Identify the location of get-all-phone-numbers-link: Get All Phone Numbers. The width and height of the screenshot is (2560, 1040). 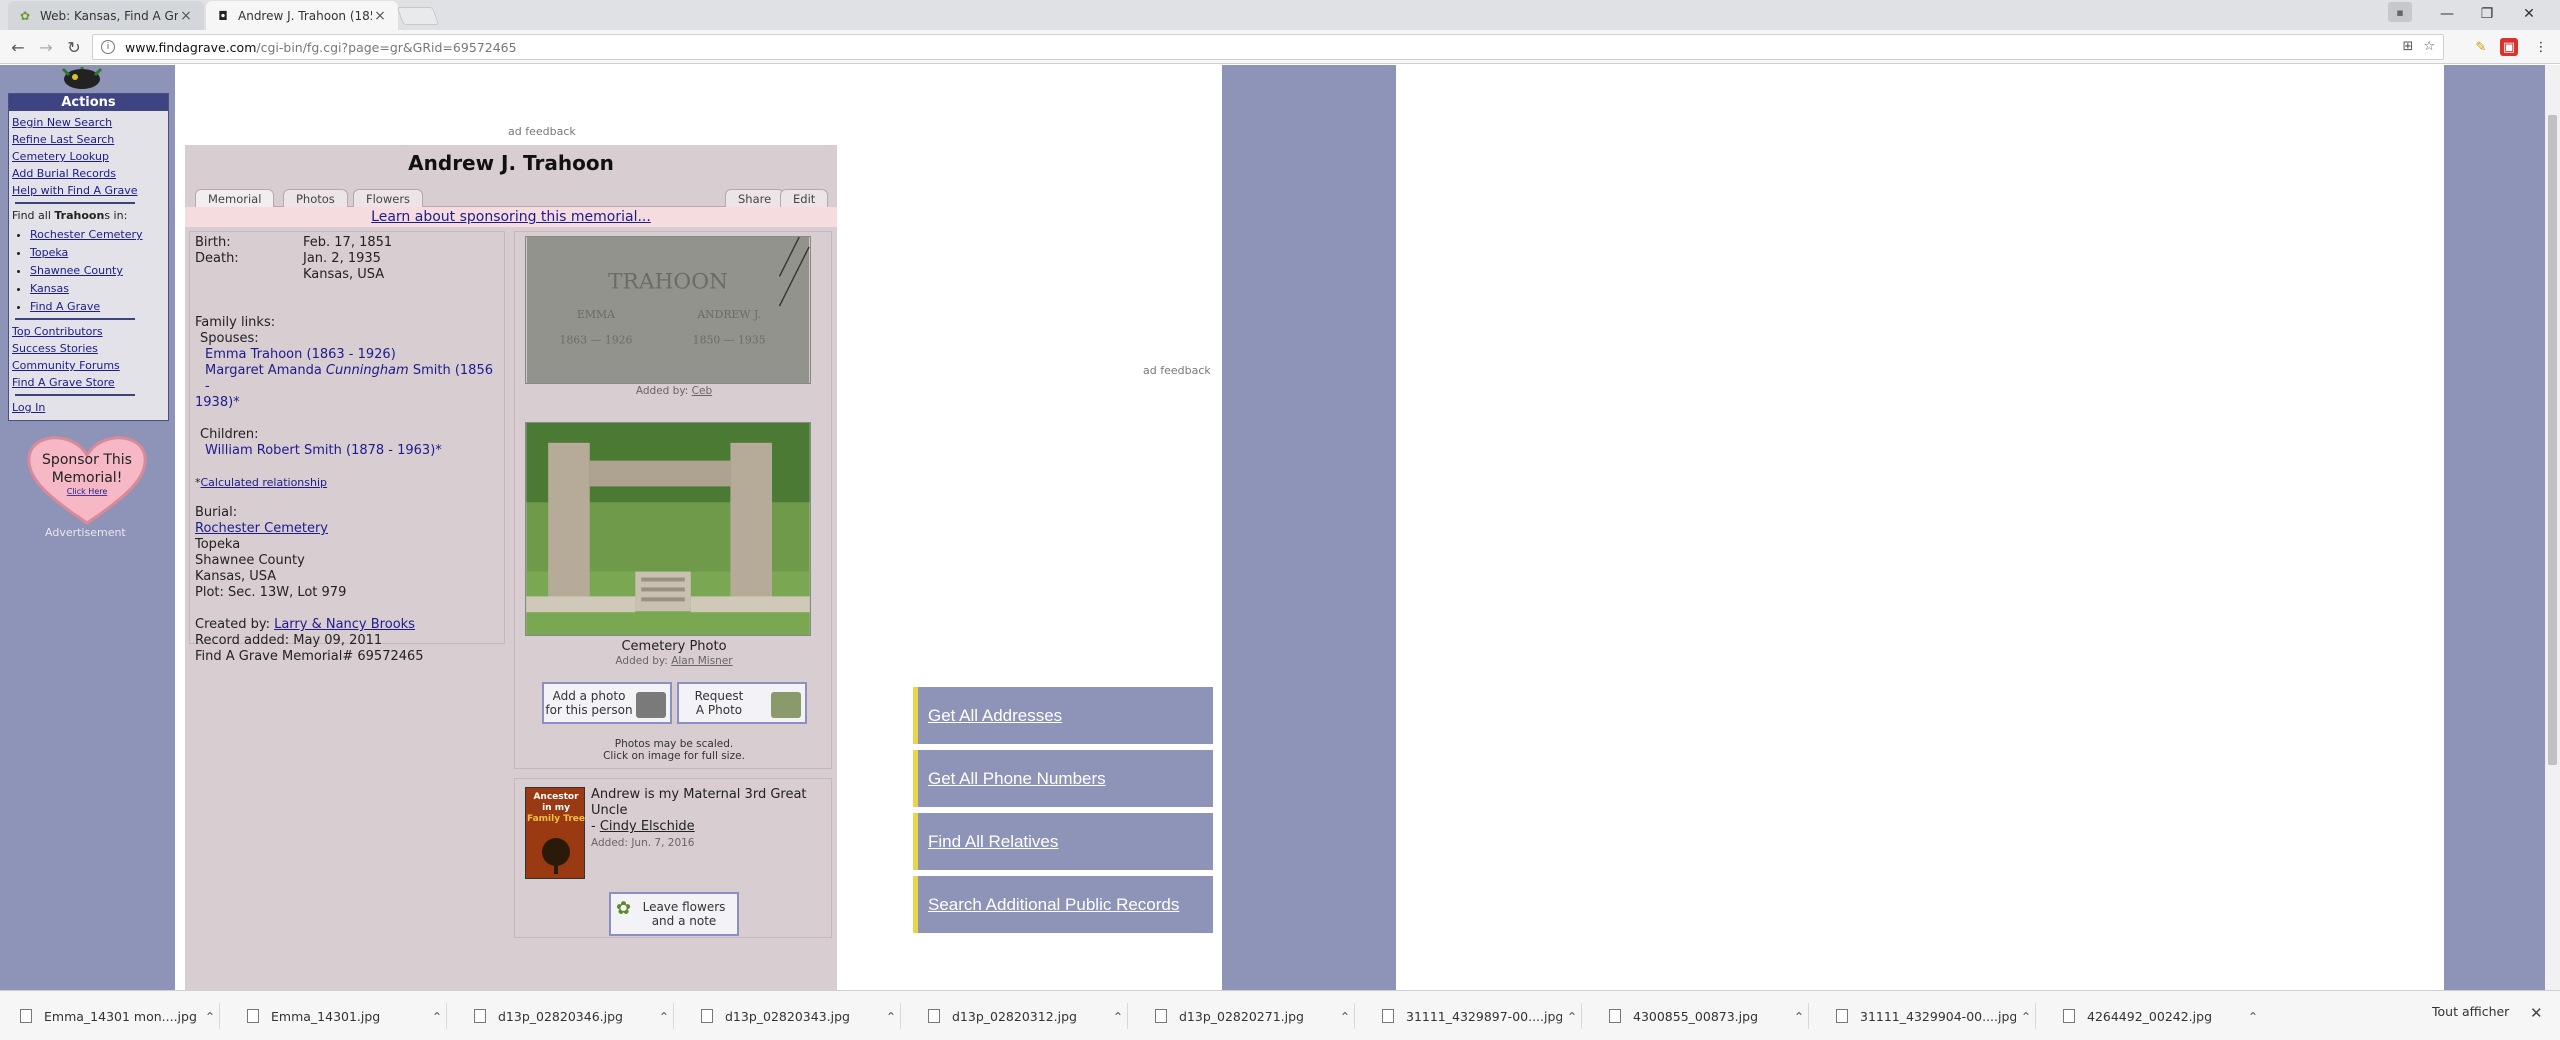
(1063, 778).